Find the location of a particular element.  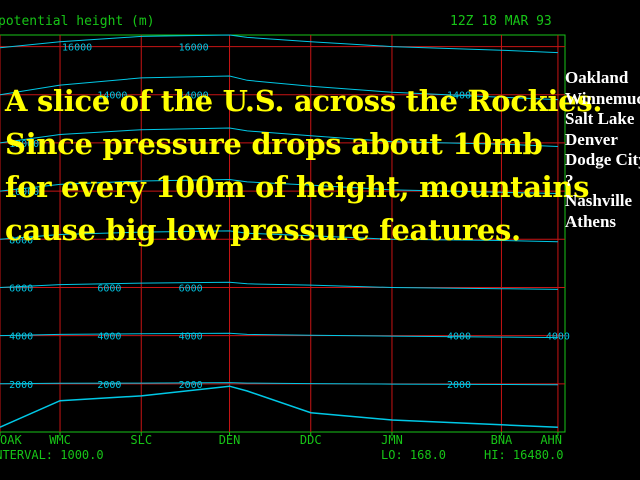

annotation-line: cause big low pressure features. is located at coordinates (263, 230).